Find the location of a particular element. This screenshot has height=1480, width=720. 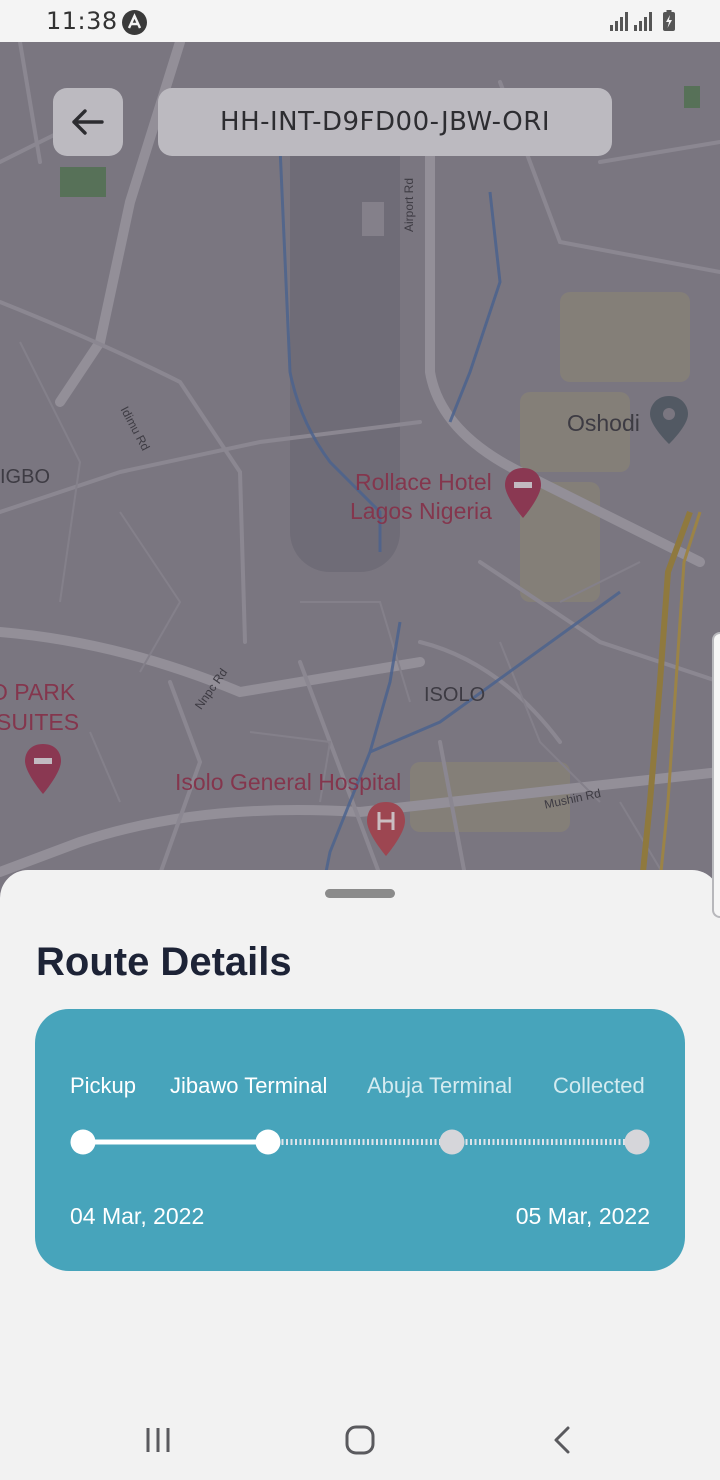

back-button is located at coordinates (88, 122).